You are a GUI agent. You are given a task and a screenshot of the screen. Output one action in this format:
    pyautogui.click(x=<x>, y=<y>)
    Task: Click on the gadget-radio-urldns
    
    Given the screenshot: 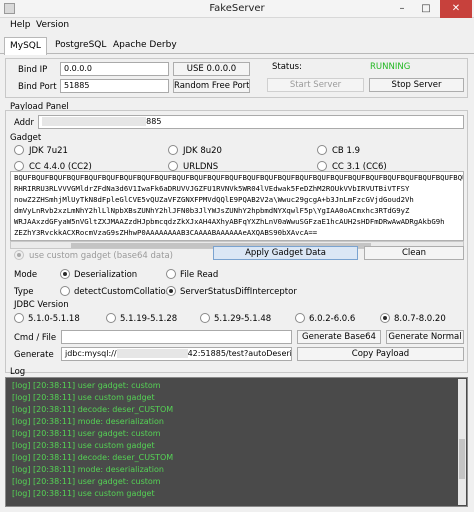 What is the action you would take?
    pyautogui.click(x=173, y=166)
    